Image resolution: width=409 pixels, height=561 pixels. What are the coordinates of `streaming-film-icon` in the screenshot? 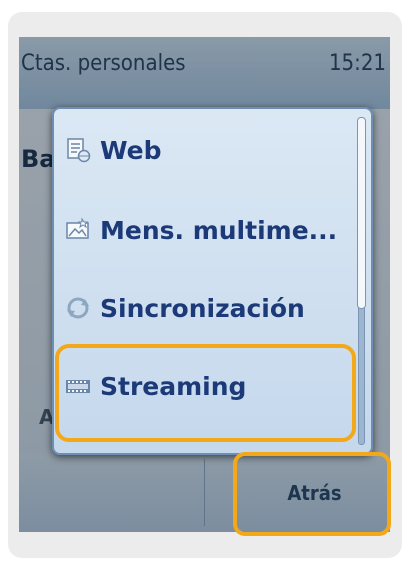 It's located at (78, 386).